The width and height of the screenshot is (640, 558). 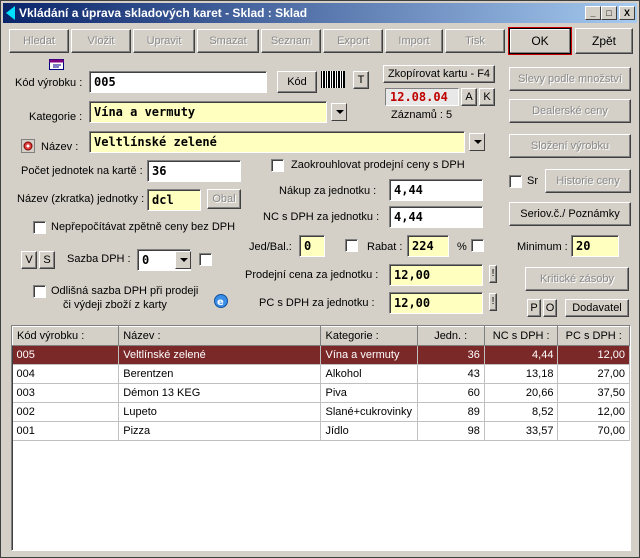 I want to click on price-history-button: Historie ceny, so click(x=588, y=181).